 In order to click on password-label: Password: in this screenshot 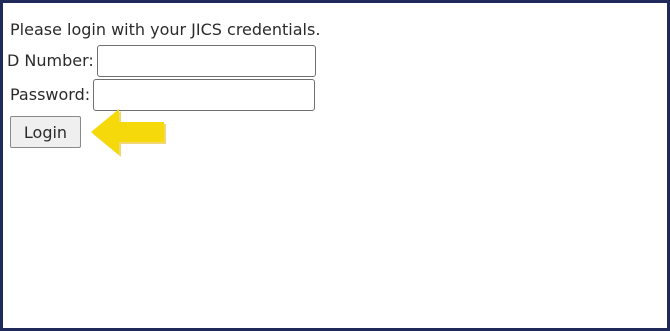, I will do `click(50, 94)`.